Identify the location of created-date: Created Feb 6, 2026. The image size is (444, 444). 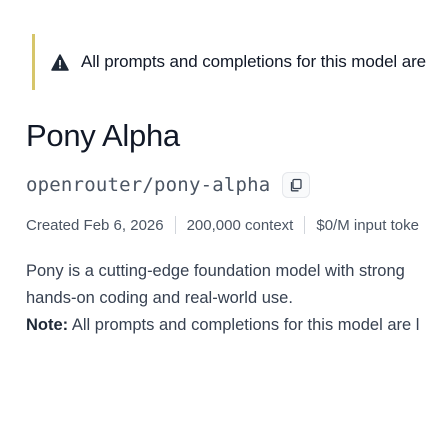
(95, 225).